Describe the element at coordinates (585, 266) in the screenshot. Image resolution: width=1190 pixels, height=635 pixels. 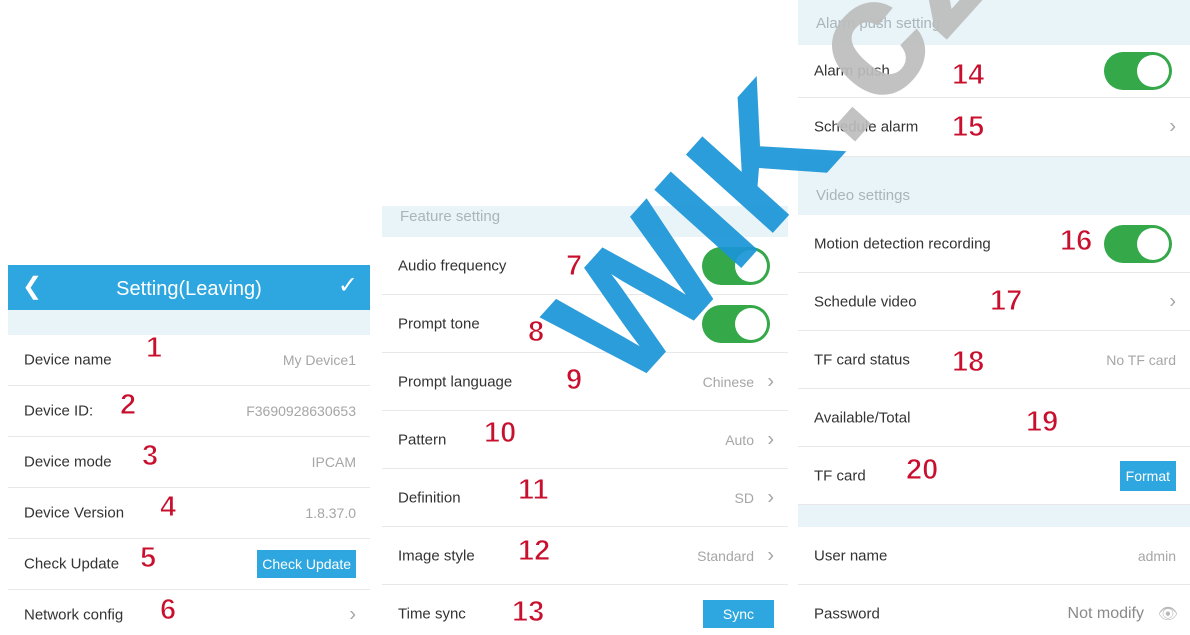
I see `audio-frequency-row: Audio frequency` at that location.